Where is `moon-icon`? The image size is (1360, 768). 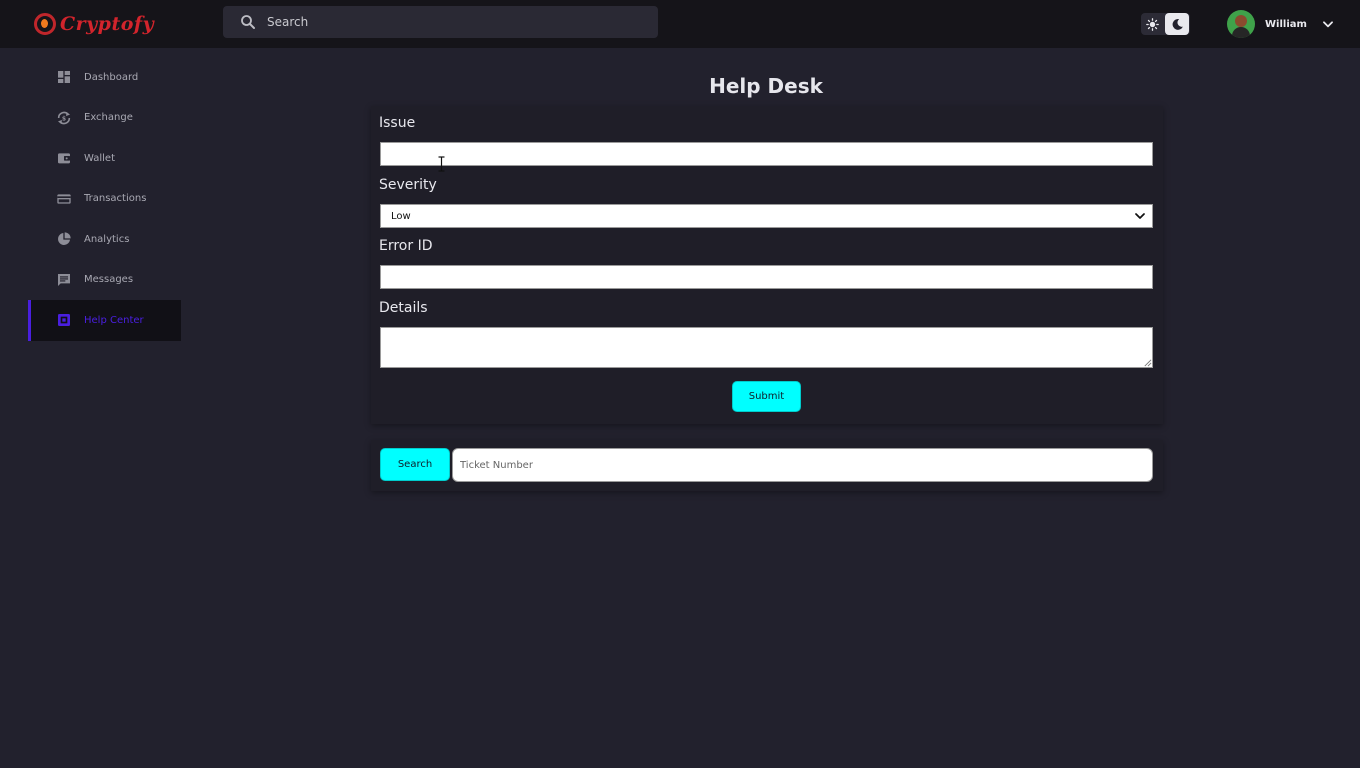 moon-icon is located at coordinates (1177, 24).